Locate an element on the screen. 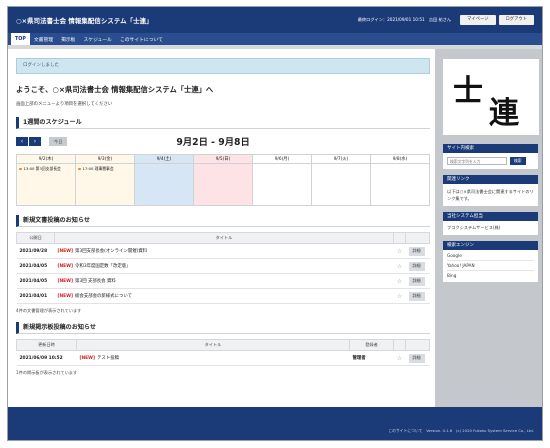 This screenshot has height=448, width=550. table-row: 2021/09/28 [NEW] 第3回支部長会(オンライン開催)資料 ☆ 詳細 is located at coordinates (223, 251).